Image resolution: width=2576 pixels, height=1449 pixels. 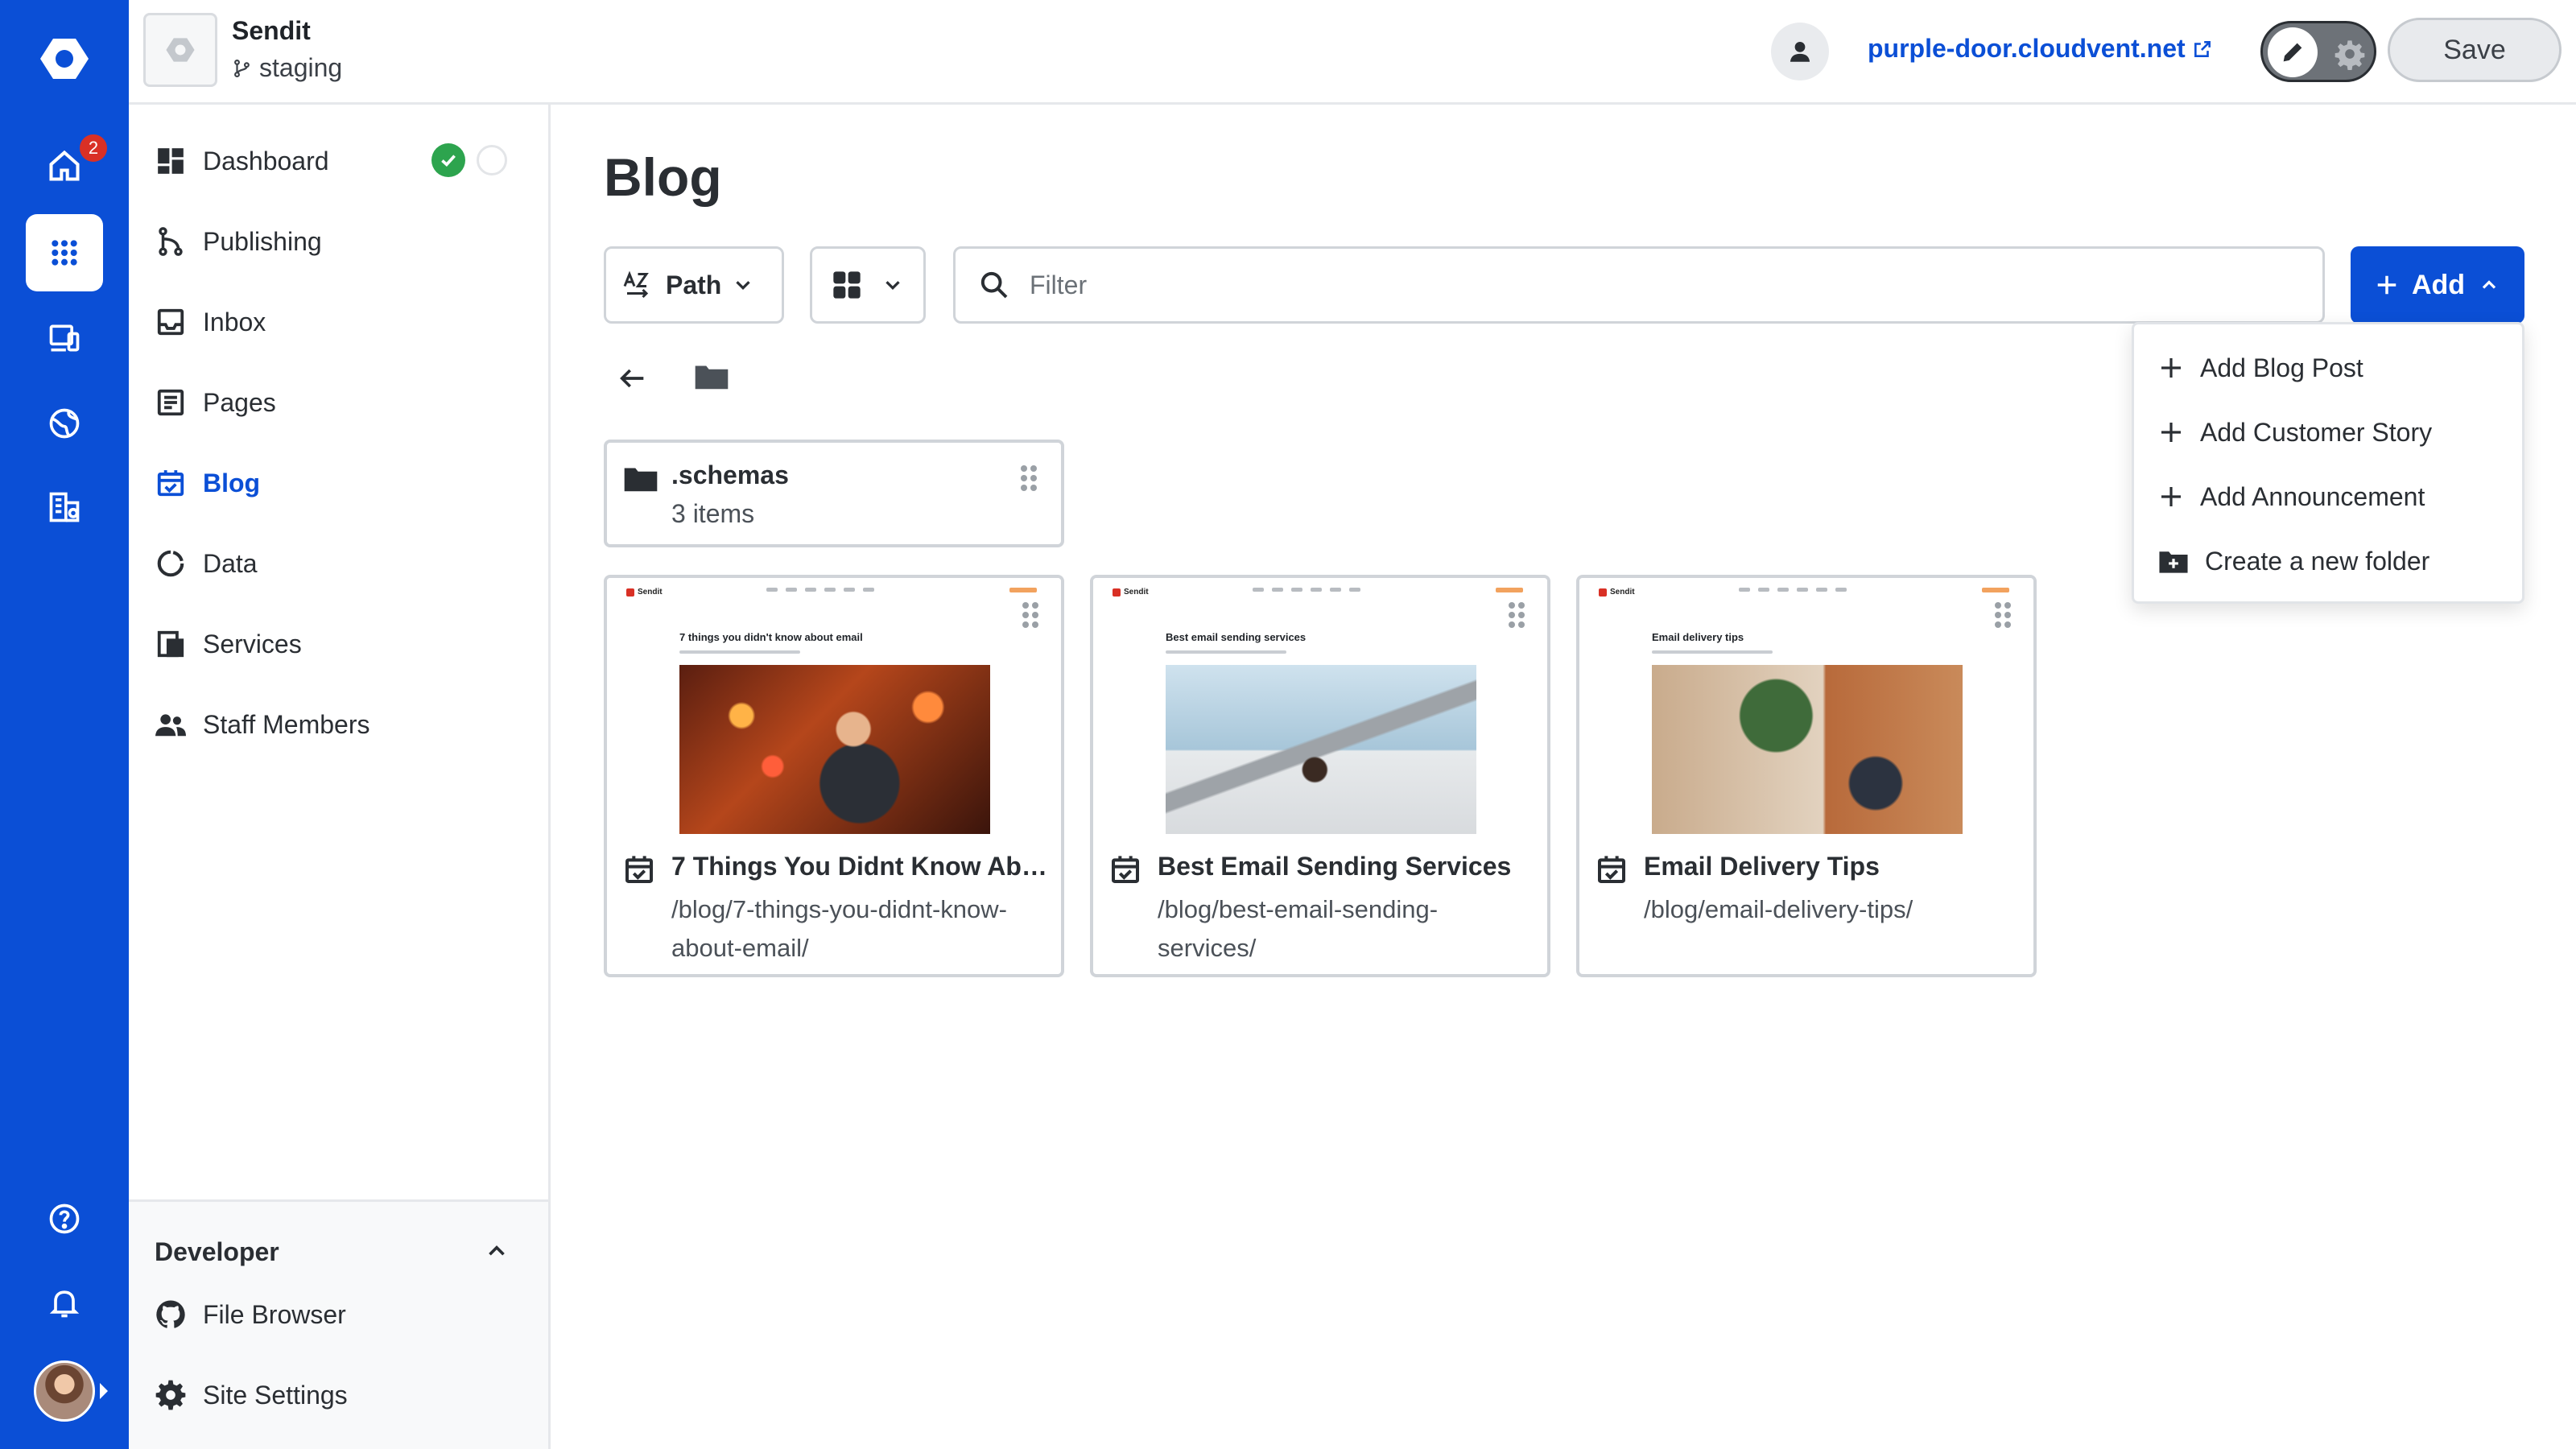 What do you see at coordinates (180, 50) in the screenshot?
I see `site-thumbnail` at bounding box center [180, 50].